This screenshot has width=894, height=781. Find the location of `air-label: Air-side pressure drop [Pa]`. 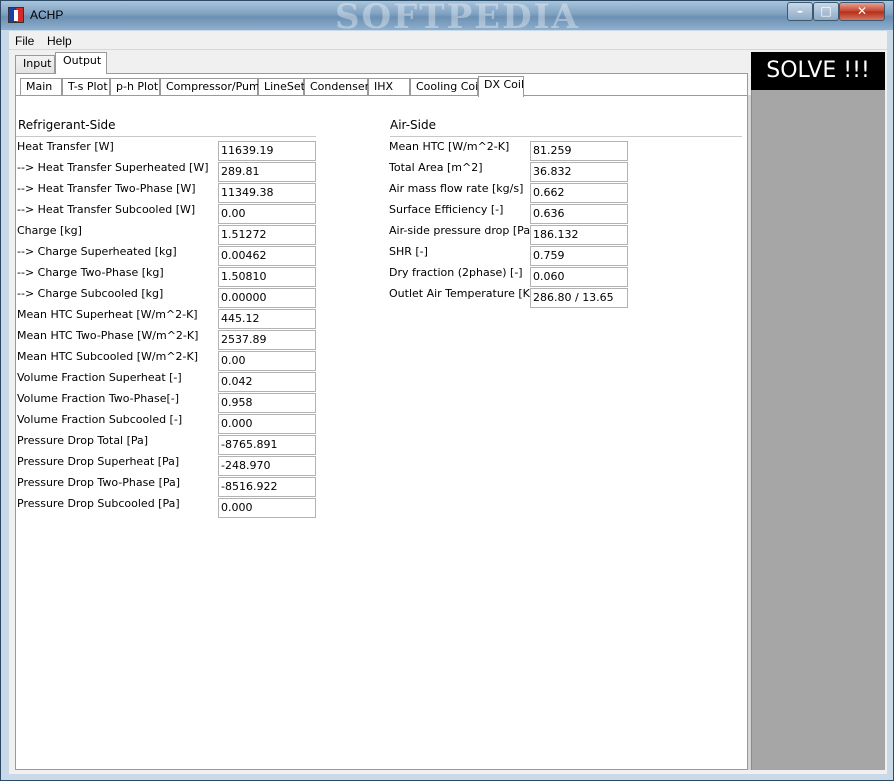

air-label: Air-side pressure drop [Pa] is located at coordinates (462, 230).